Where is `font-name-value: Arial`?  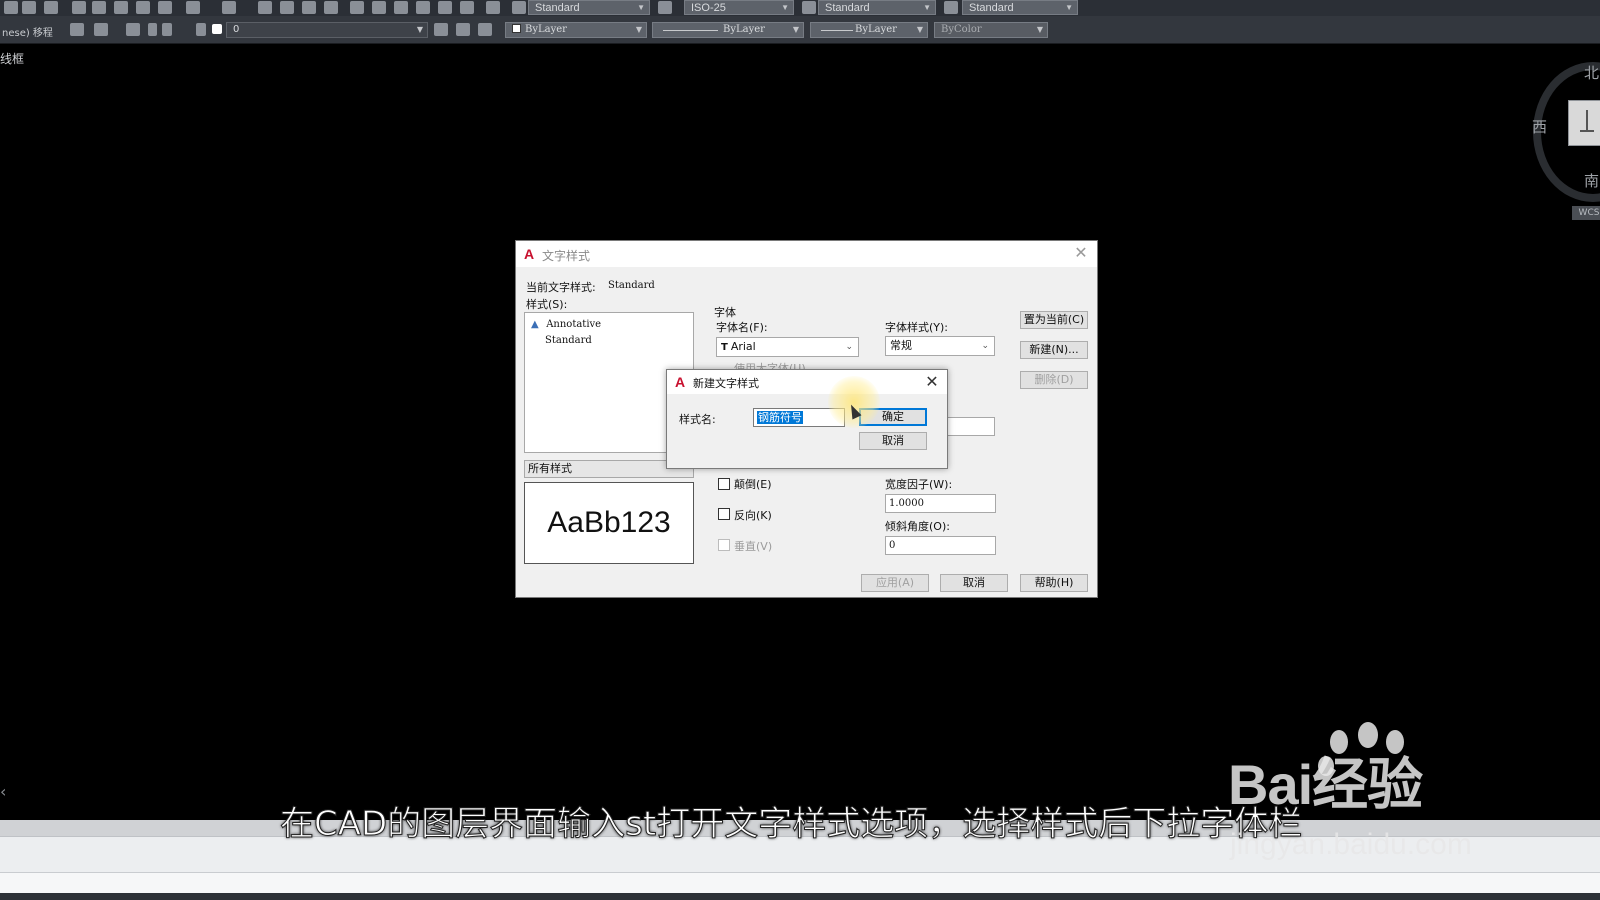 font-name-value: Arial is located at coordinates (743, 346).